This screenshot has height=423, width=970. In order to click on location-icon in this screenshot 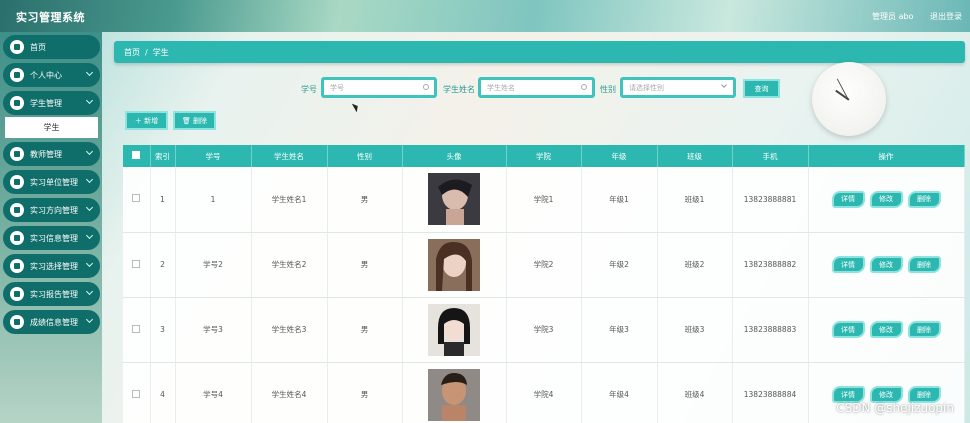, I will do `click(17, 294)`.